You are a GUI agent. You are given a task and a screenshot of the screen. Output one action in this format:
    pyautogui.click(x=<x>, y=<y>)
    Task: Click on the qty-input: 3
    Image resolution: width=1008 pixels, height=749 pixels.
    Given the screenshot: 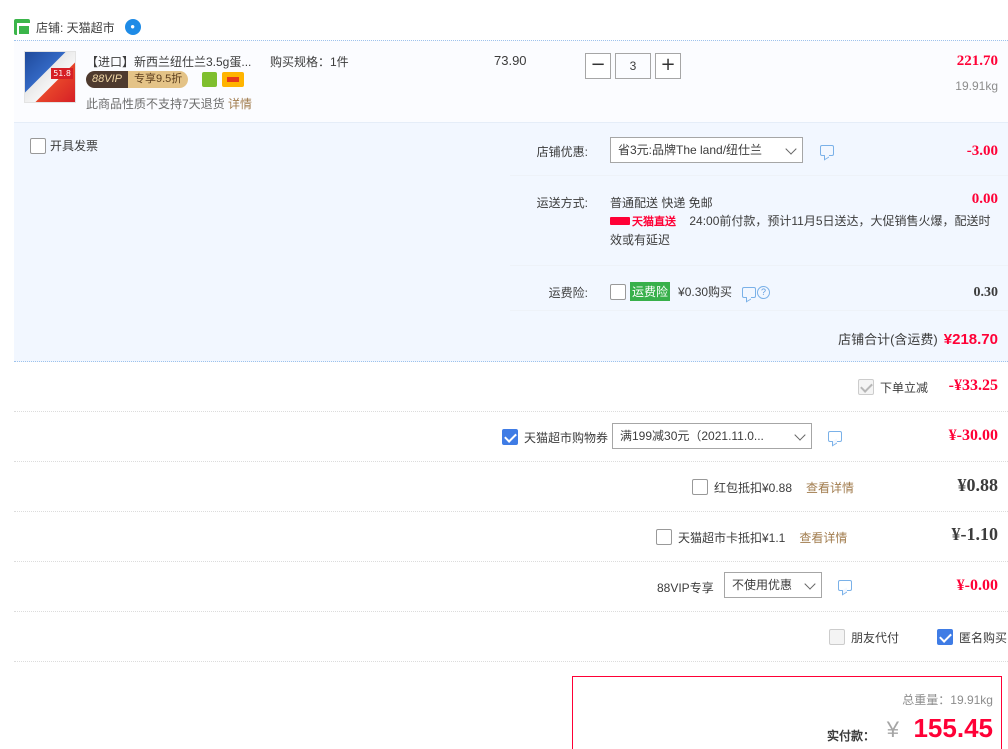 What is the action you would take?
    pyautogui.click(x=633, y=66)
    